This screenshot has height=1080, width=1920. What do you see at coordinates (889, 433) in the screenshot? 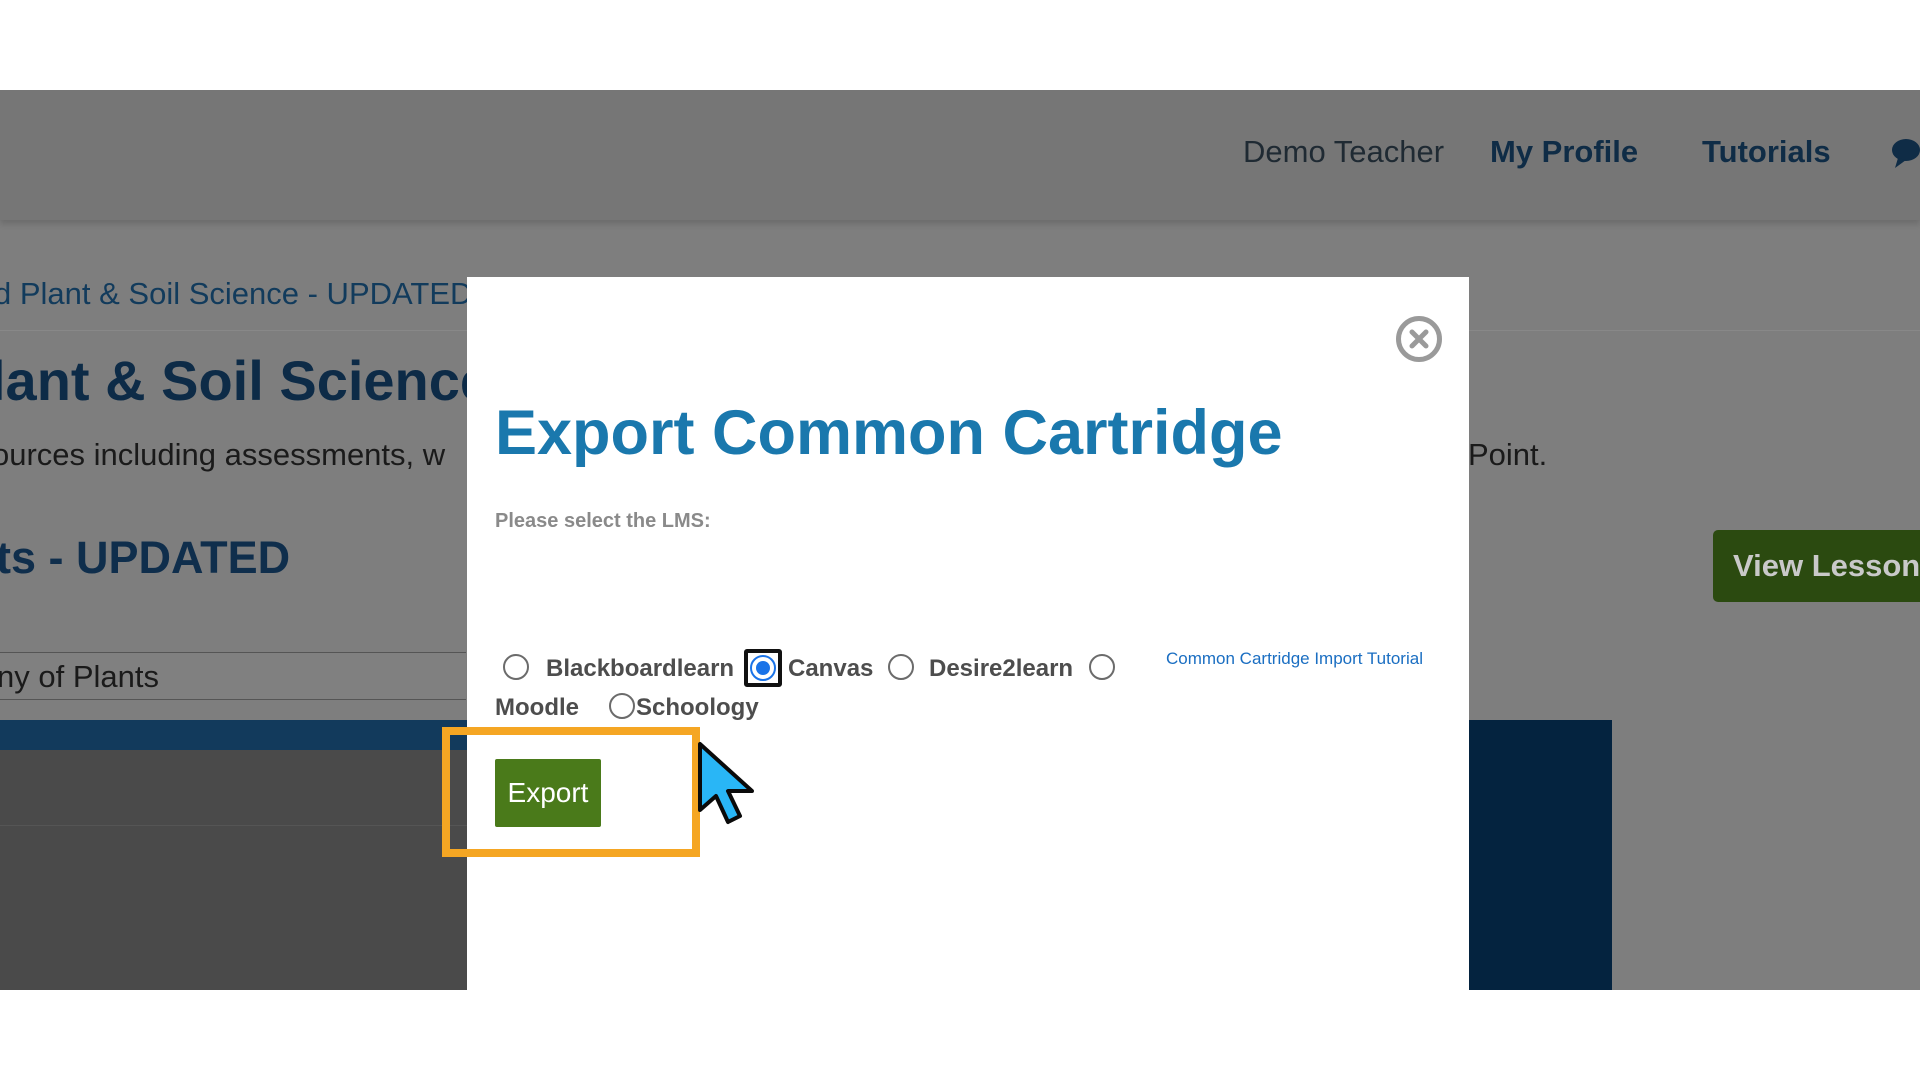
I see `modal-title: Export Common Cartridge` at bounding box center [889, 433].